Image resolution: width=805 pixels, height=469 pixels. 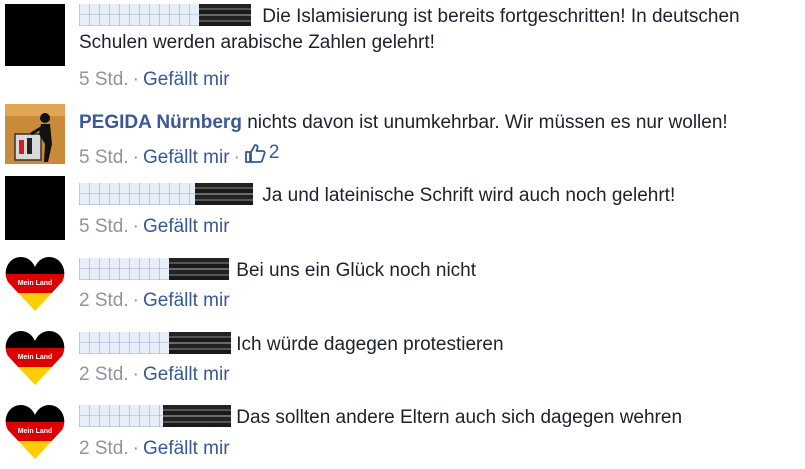 I want to click on comment-text: Bei uns ein Glück noch nicht, so click(x=356, y=270).